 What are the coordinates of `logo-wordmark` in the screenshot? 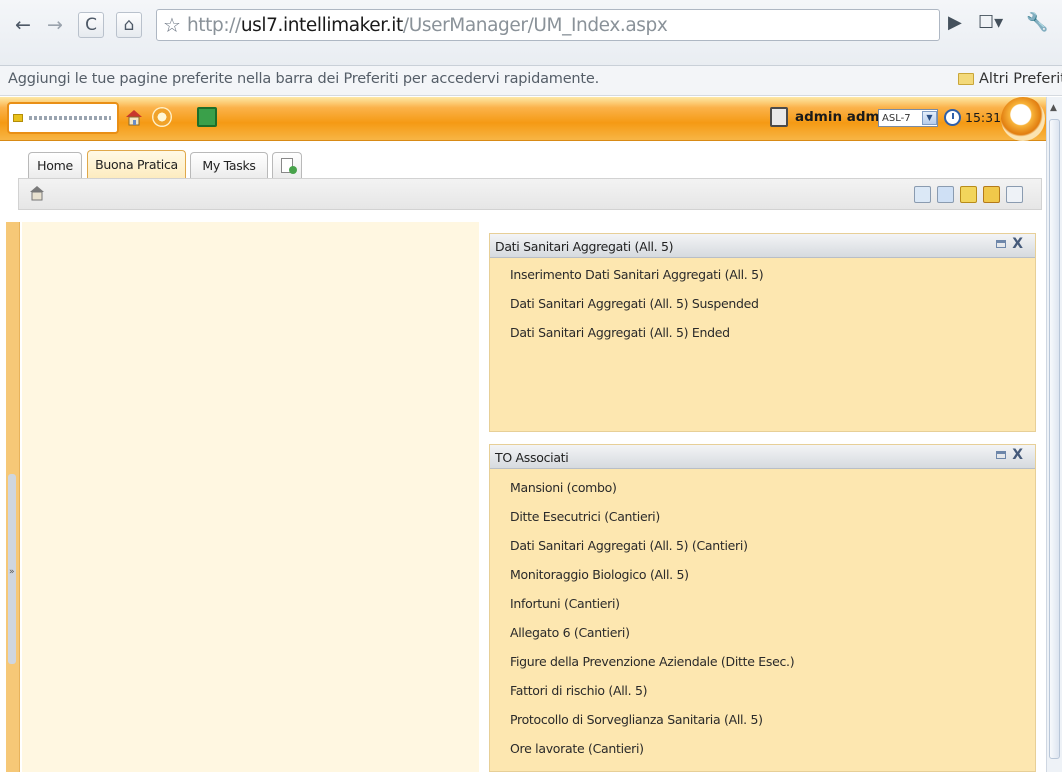 It's located at (70, 118).